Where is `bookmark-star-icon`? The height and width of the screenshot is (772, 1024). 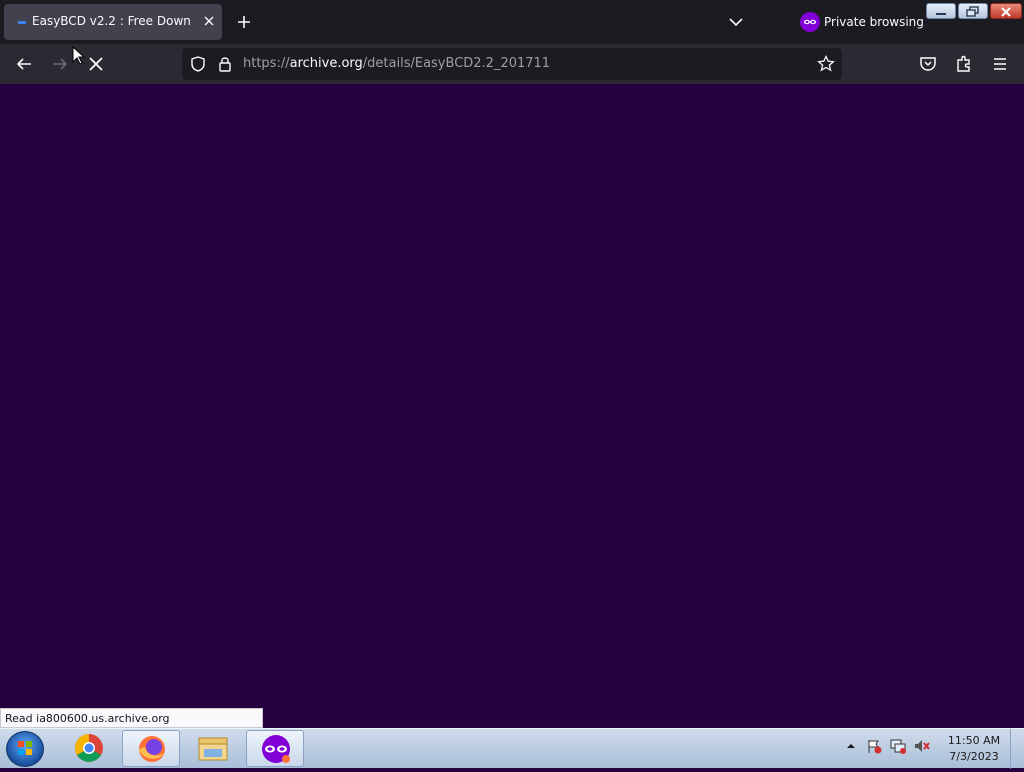 bookmark-star-icon is located at coordinates (826, 66).